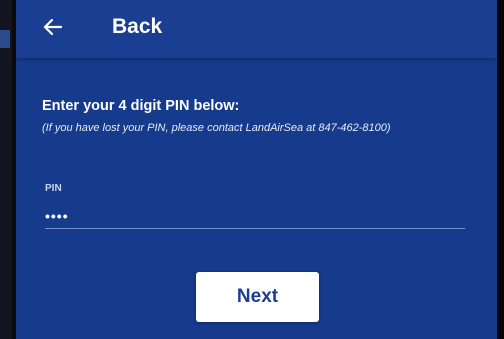 This screenshot has height=339, width=504. Describe the element at coordinates (53, 27) in the screenshot. I see `left-arrow-icon` at that location.